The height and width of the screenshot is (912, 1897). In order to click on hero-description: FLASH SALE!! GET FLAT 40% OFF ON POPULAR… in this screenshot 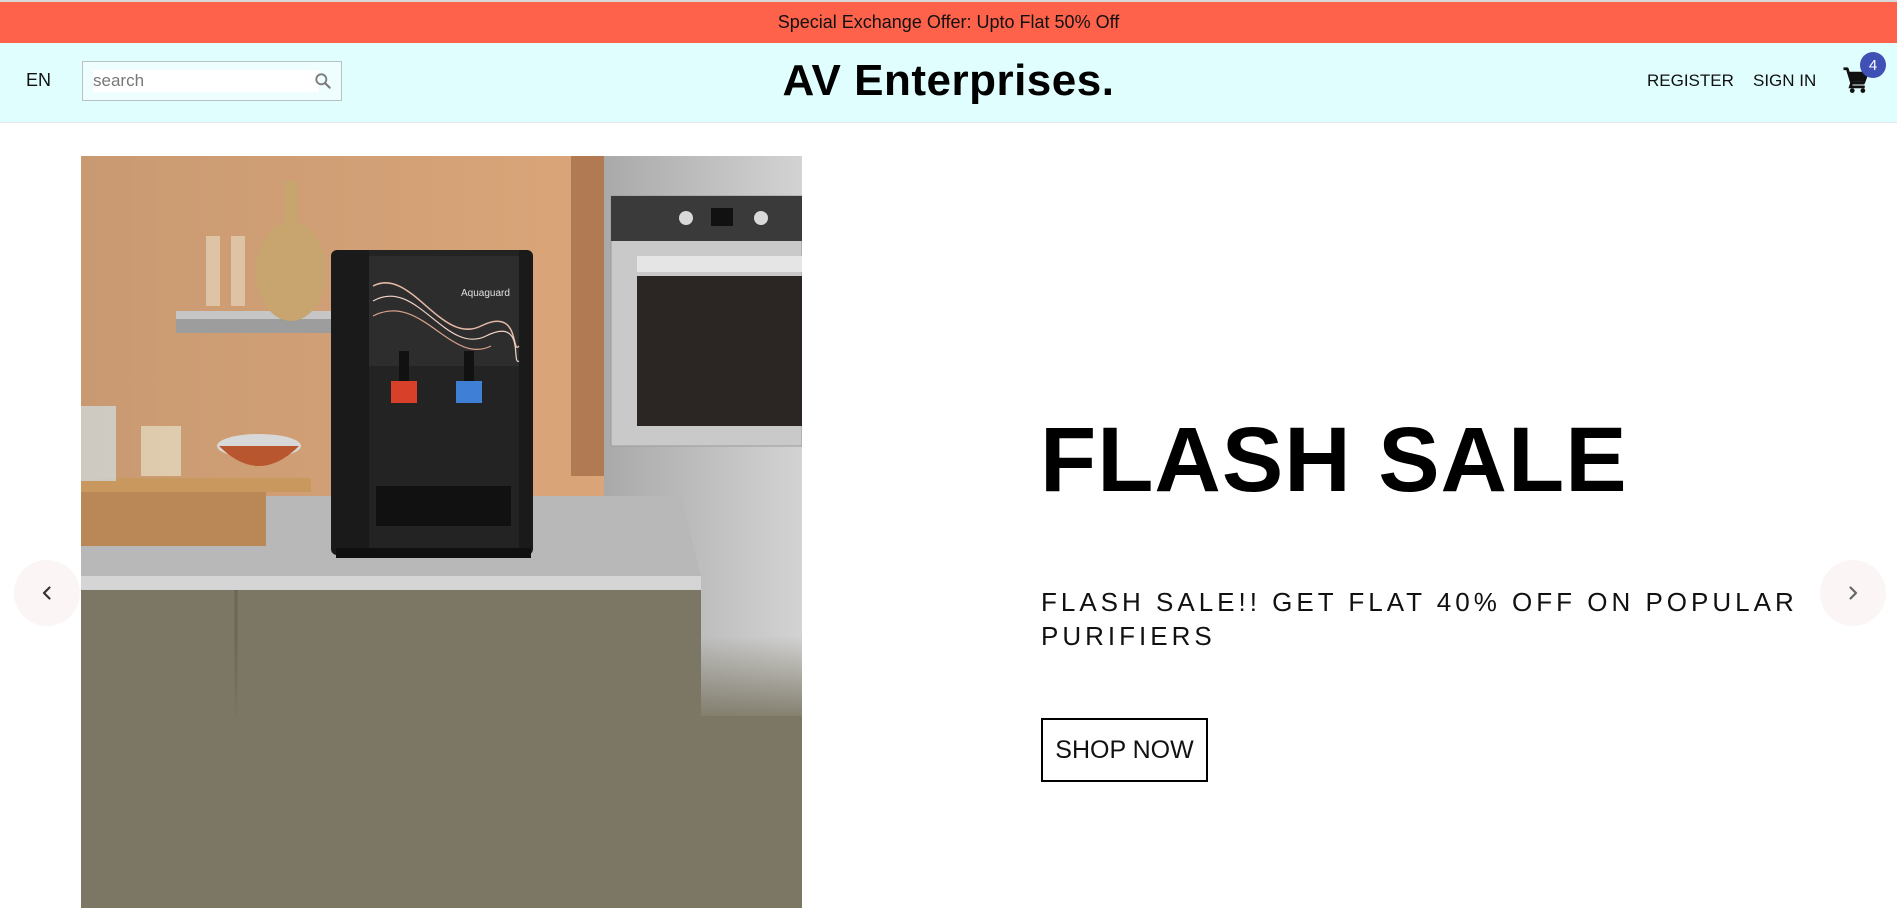, I will do `click(1419, 619)`.